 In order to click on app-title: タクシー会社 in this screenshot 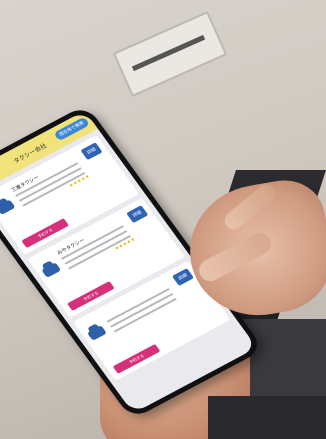, I will do `click(30, 153)`.